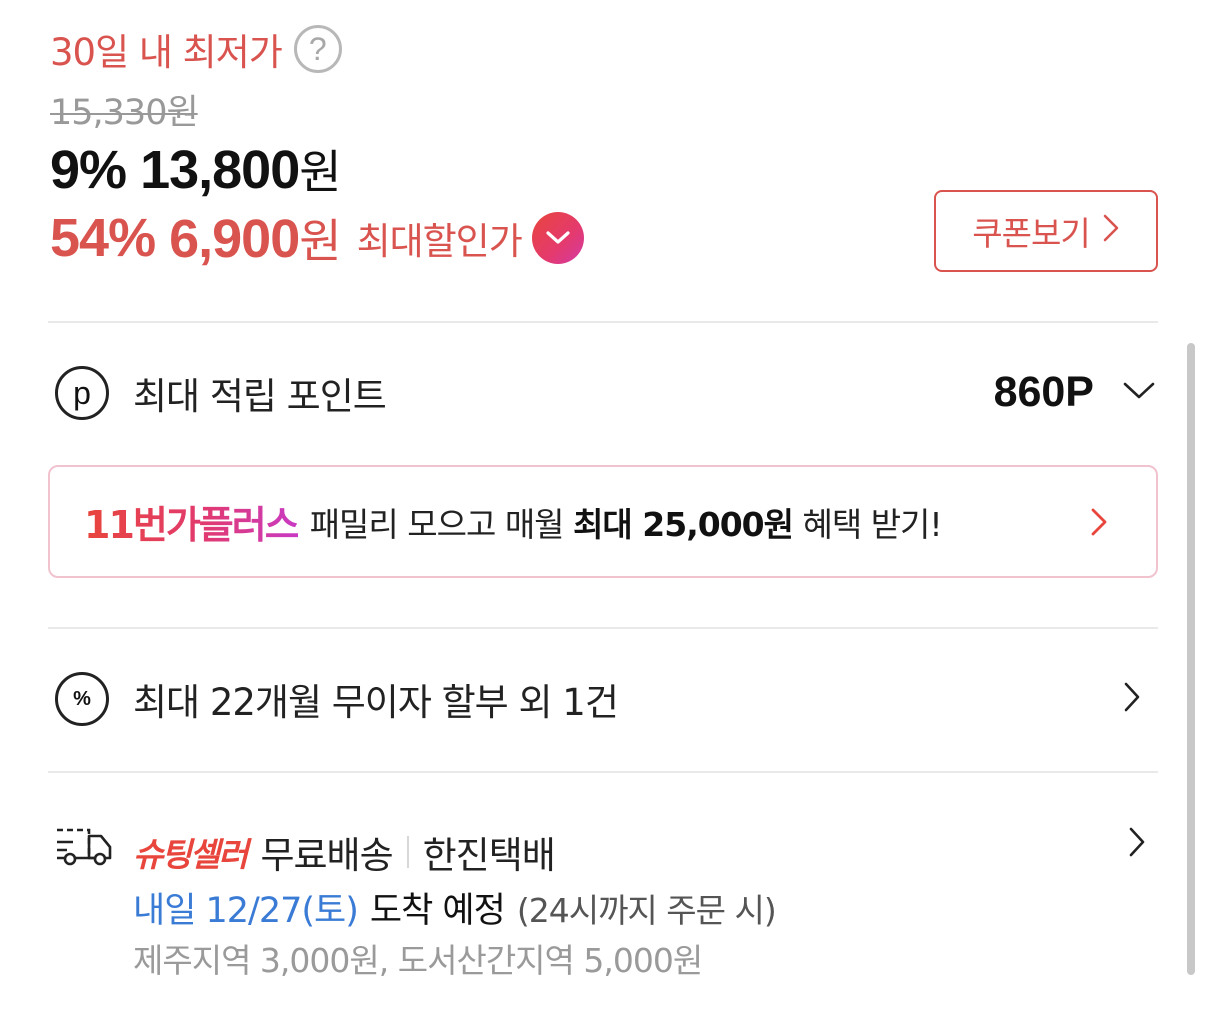 Image resolution: width=1206 pixels, height=1017 pixels. I want to click on coupon-view-button: 쿠폰보기, so click(1046, 231).